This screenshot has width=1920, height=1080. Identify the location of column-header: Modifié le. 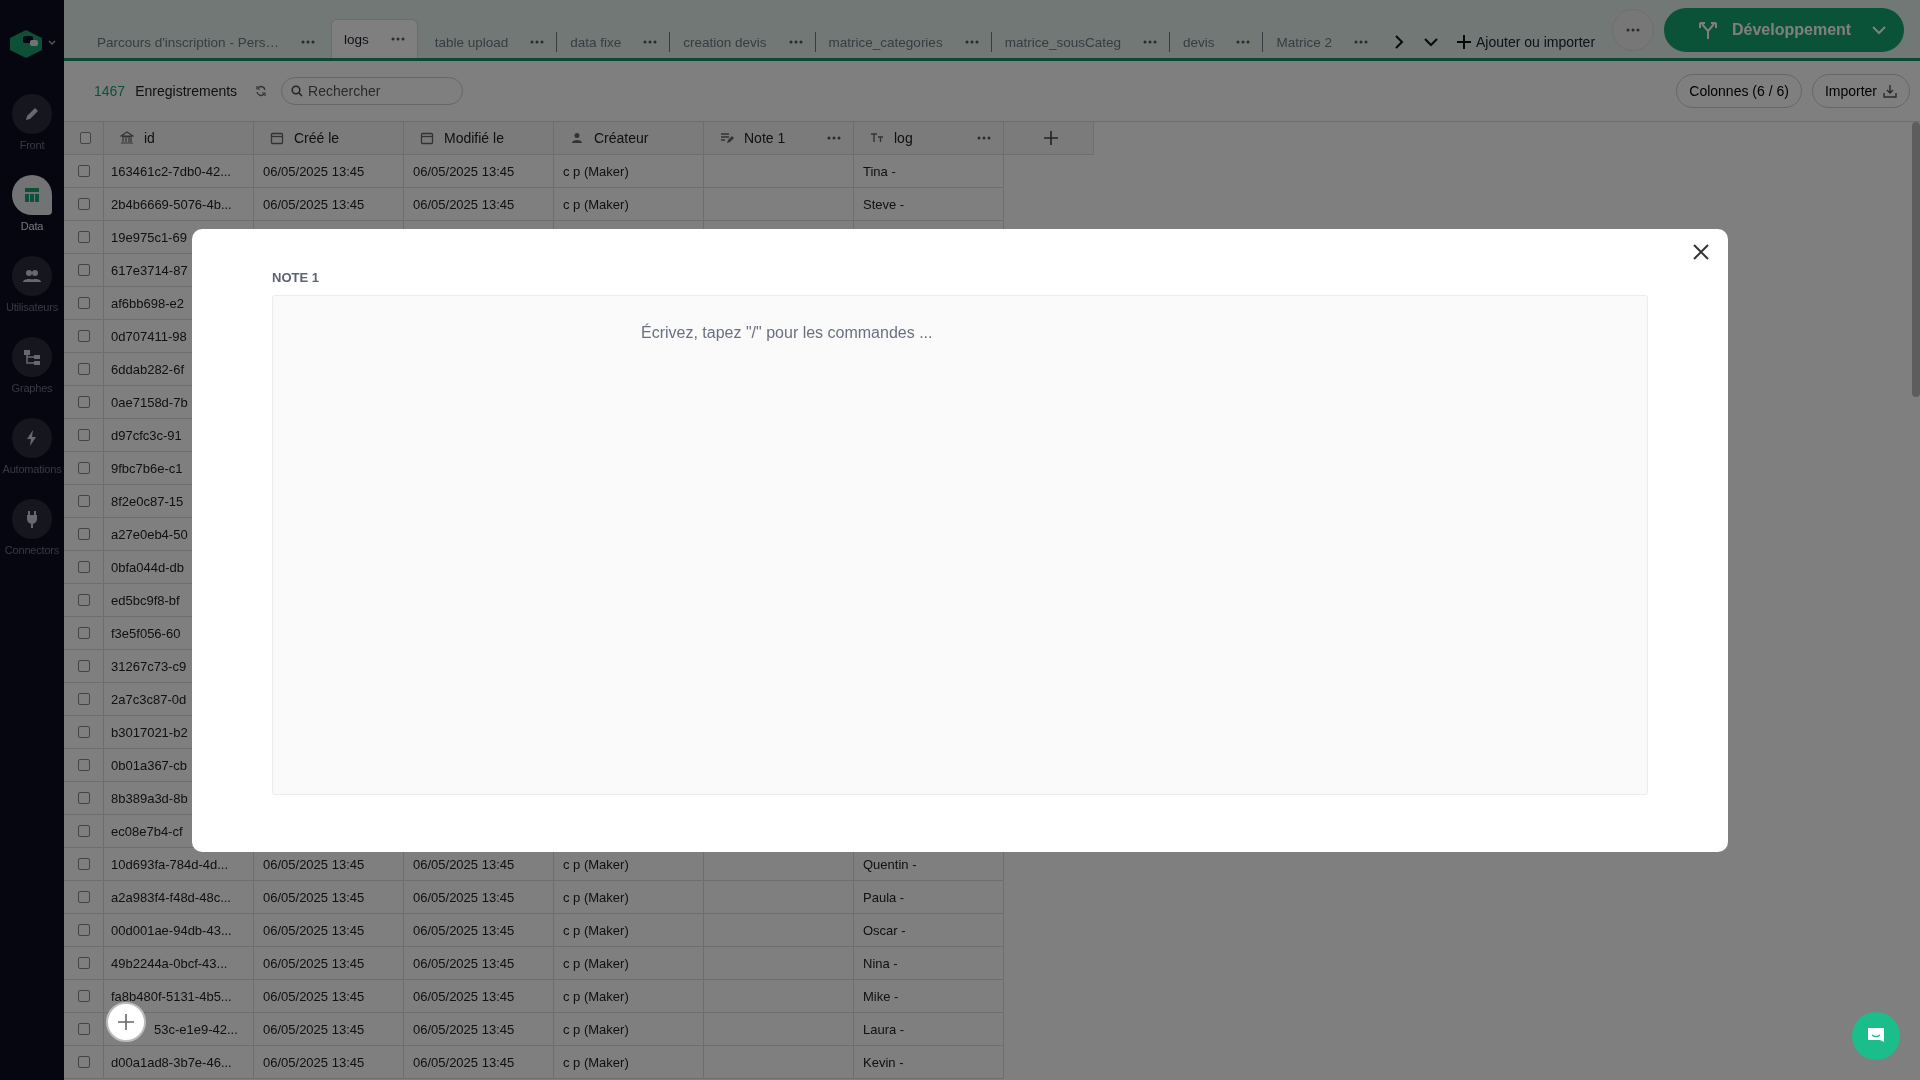
(479, 138).